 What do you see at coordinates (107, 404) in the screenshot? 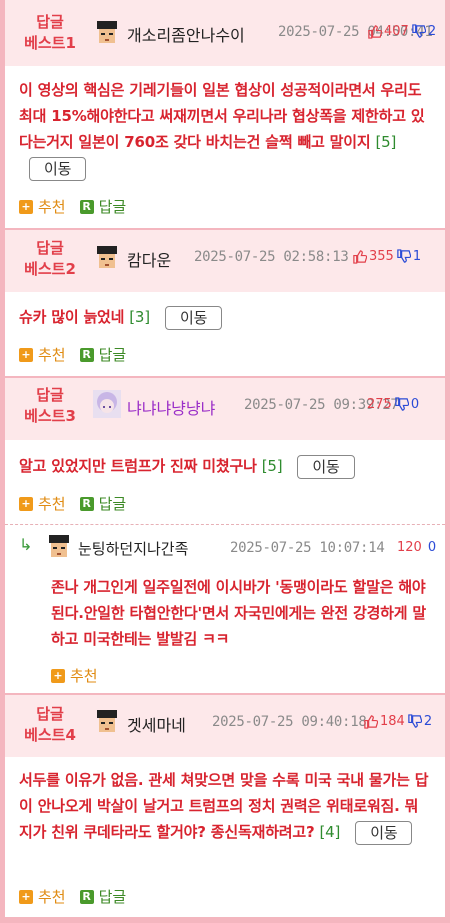
I see `avatar-anime-icon` at bounding box center [107, 404].